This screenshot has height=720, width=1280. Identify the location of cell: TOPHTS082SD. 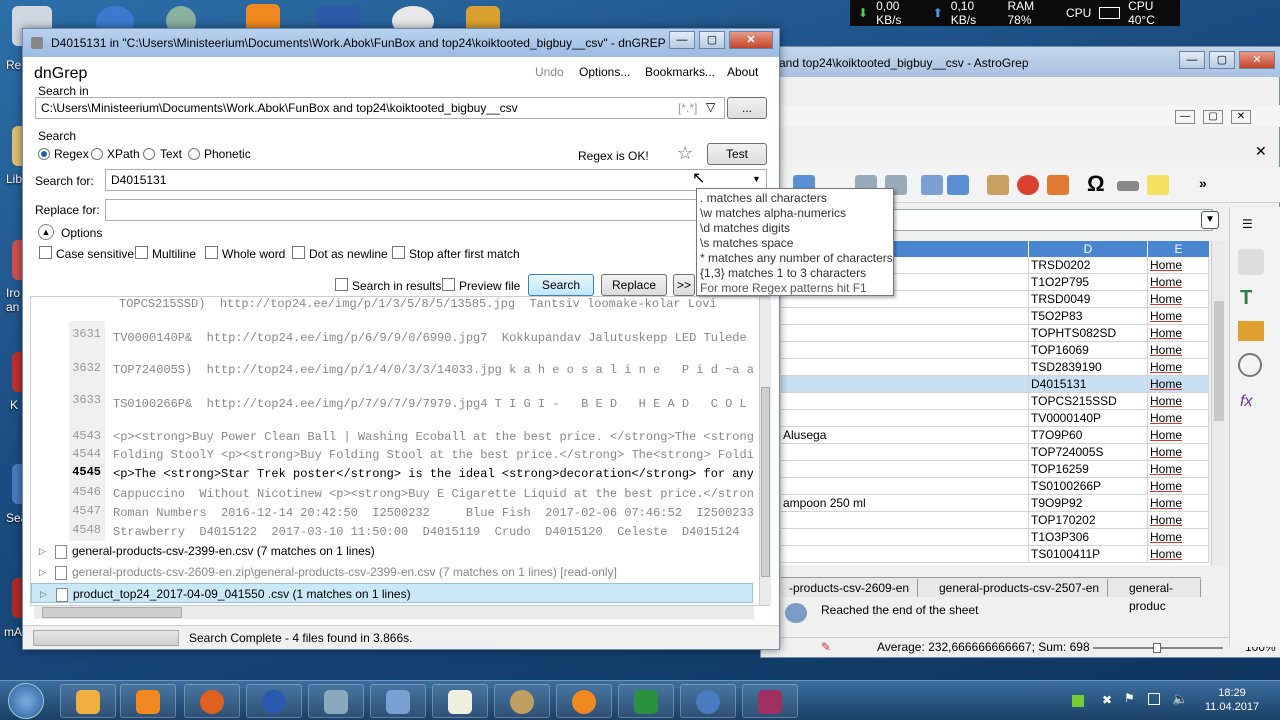
(1088, 333).